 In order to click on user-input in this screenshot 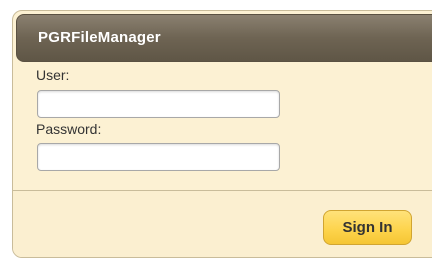, I will do `click(158, 104)`.